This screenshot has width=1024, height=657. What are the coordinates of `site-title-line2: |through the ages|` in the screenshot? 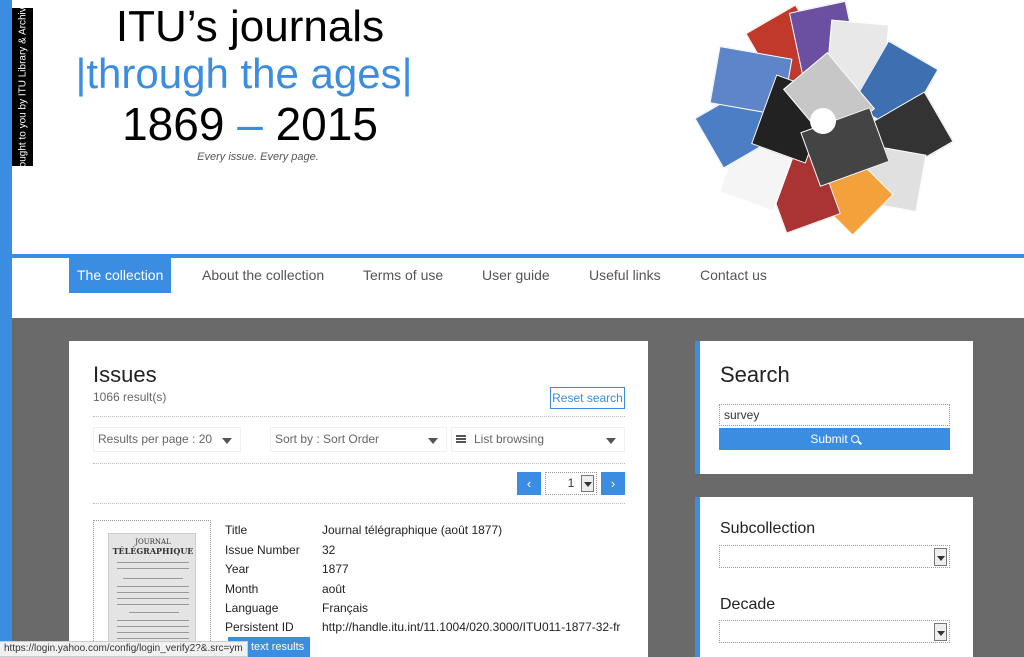 It's located at (244, 73).